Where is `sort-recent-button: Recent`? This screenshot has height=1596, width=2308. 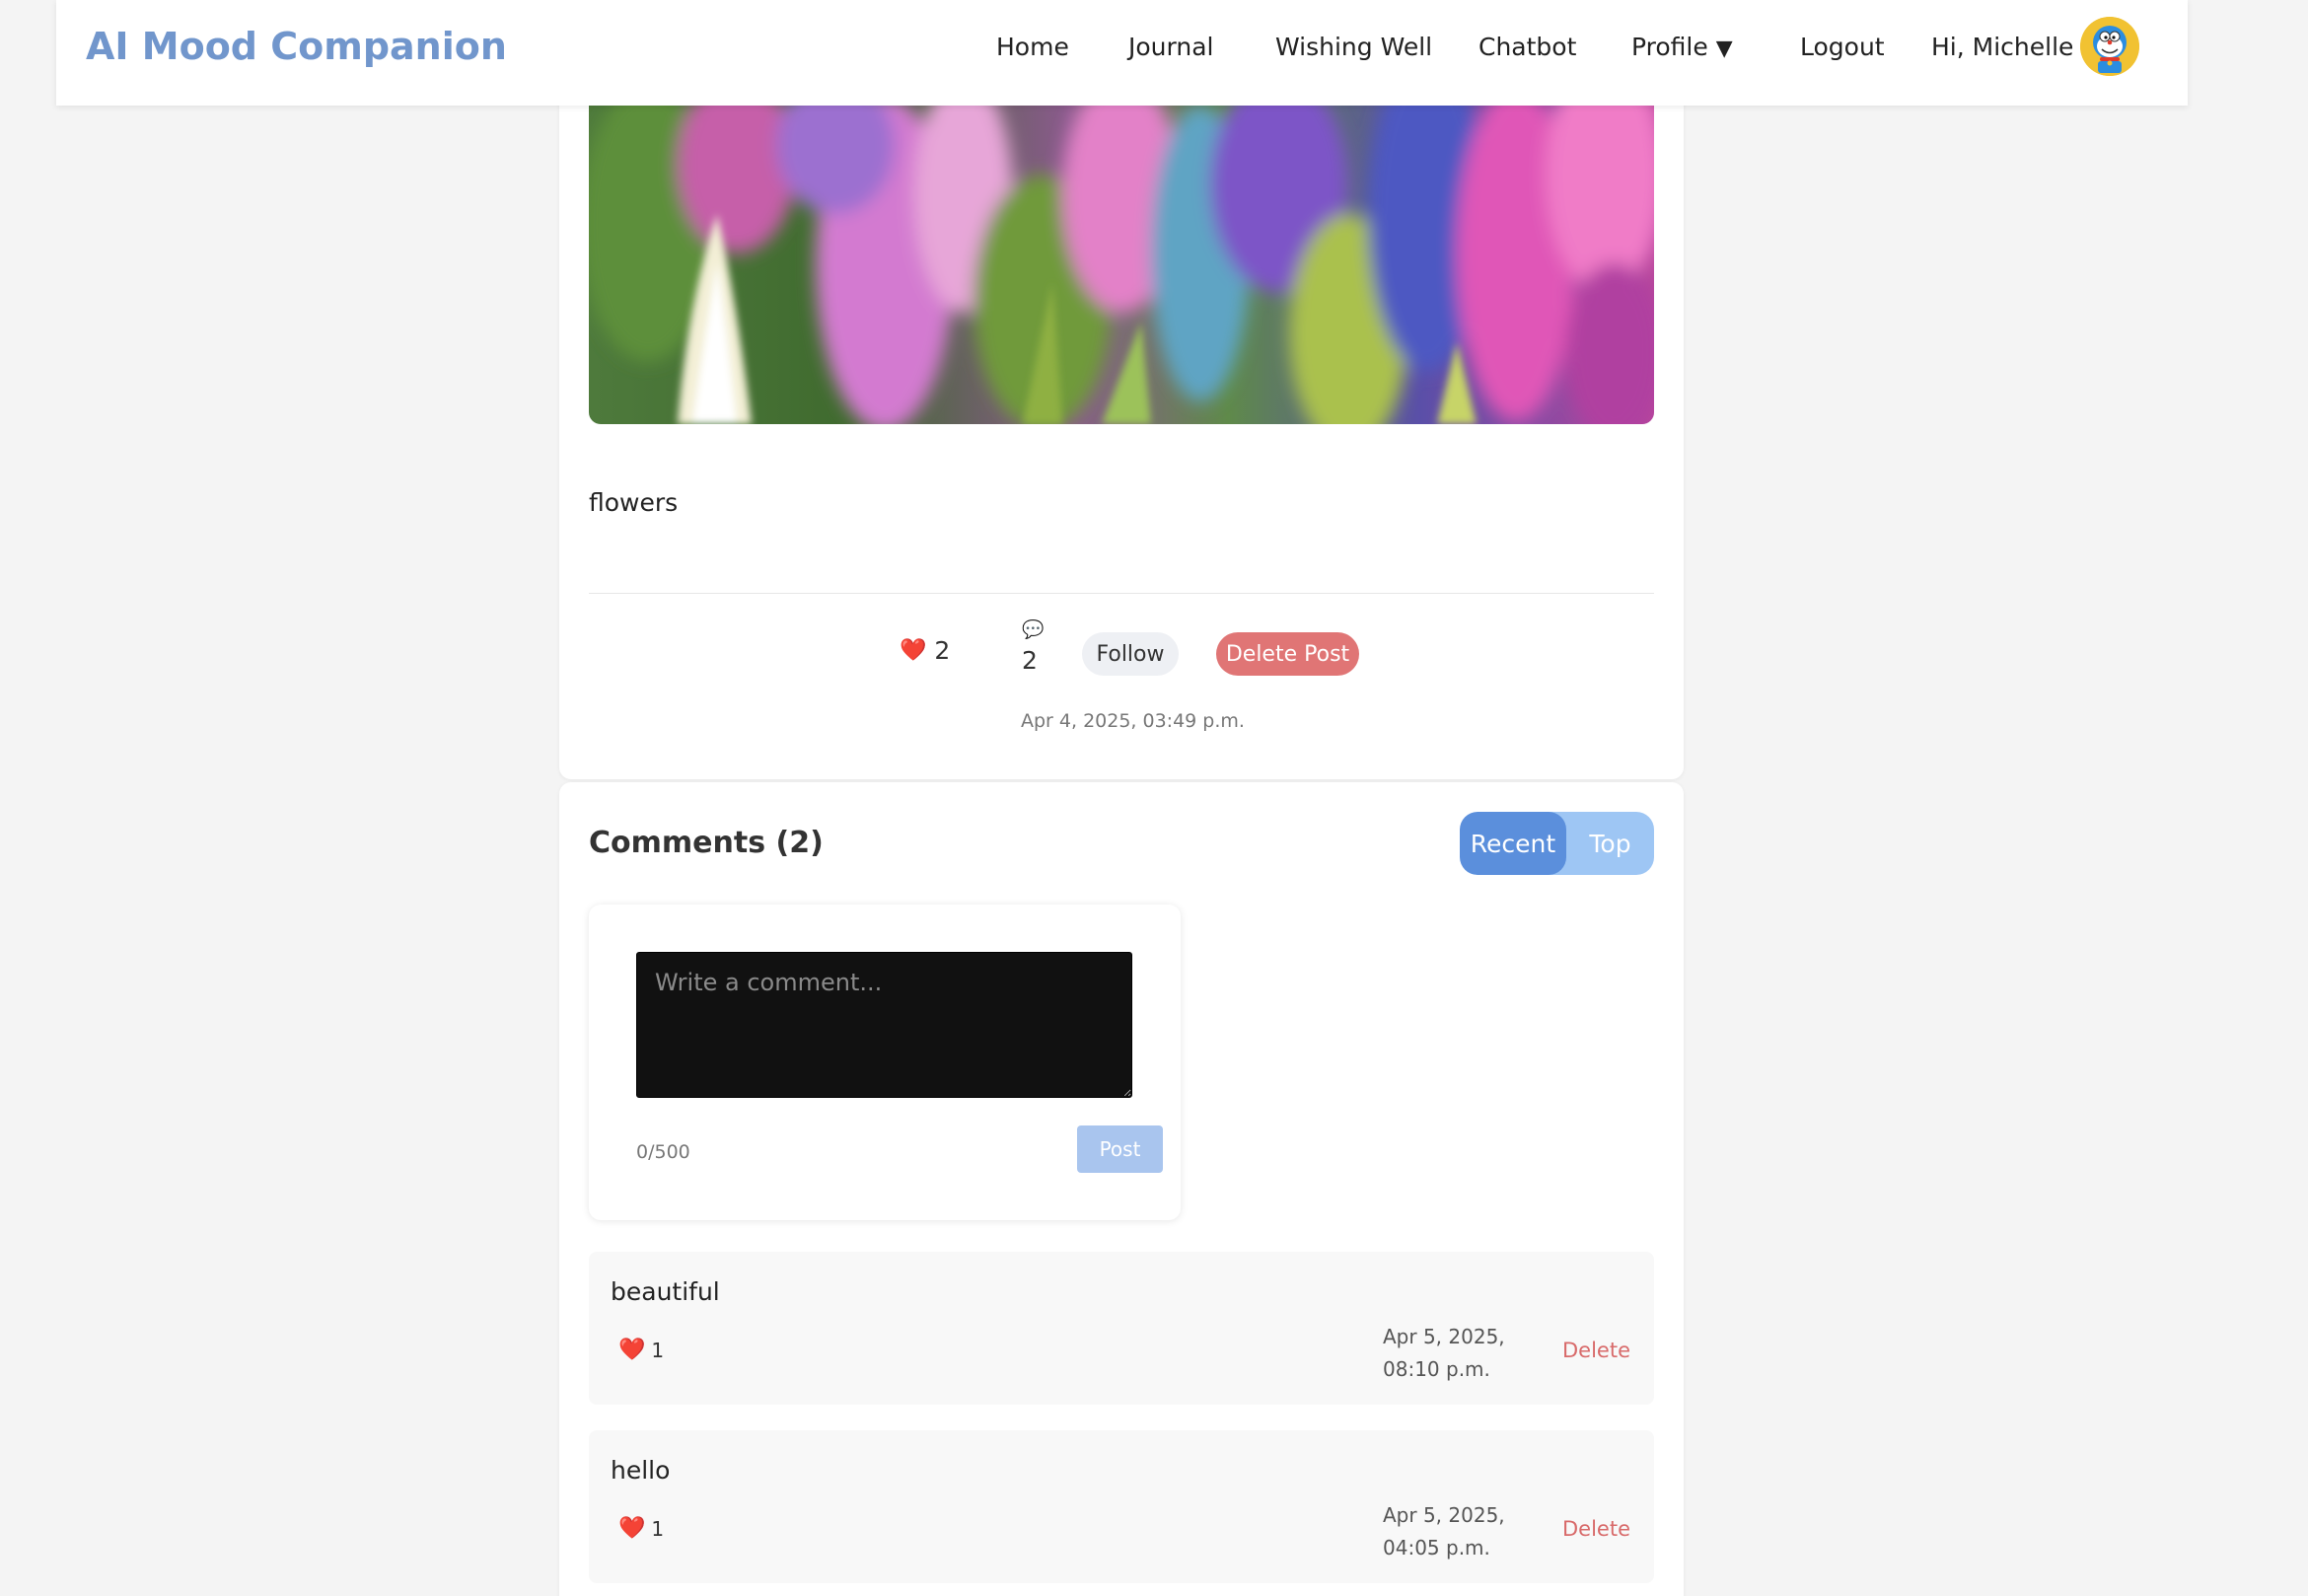
sort-recent-button: Recent is located at coordinates (1513, 843).